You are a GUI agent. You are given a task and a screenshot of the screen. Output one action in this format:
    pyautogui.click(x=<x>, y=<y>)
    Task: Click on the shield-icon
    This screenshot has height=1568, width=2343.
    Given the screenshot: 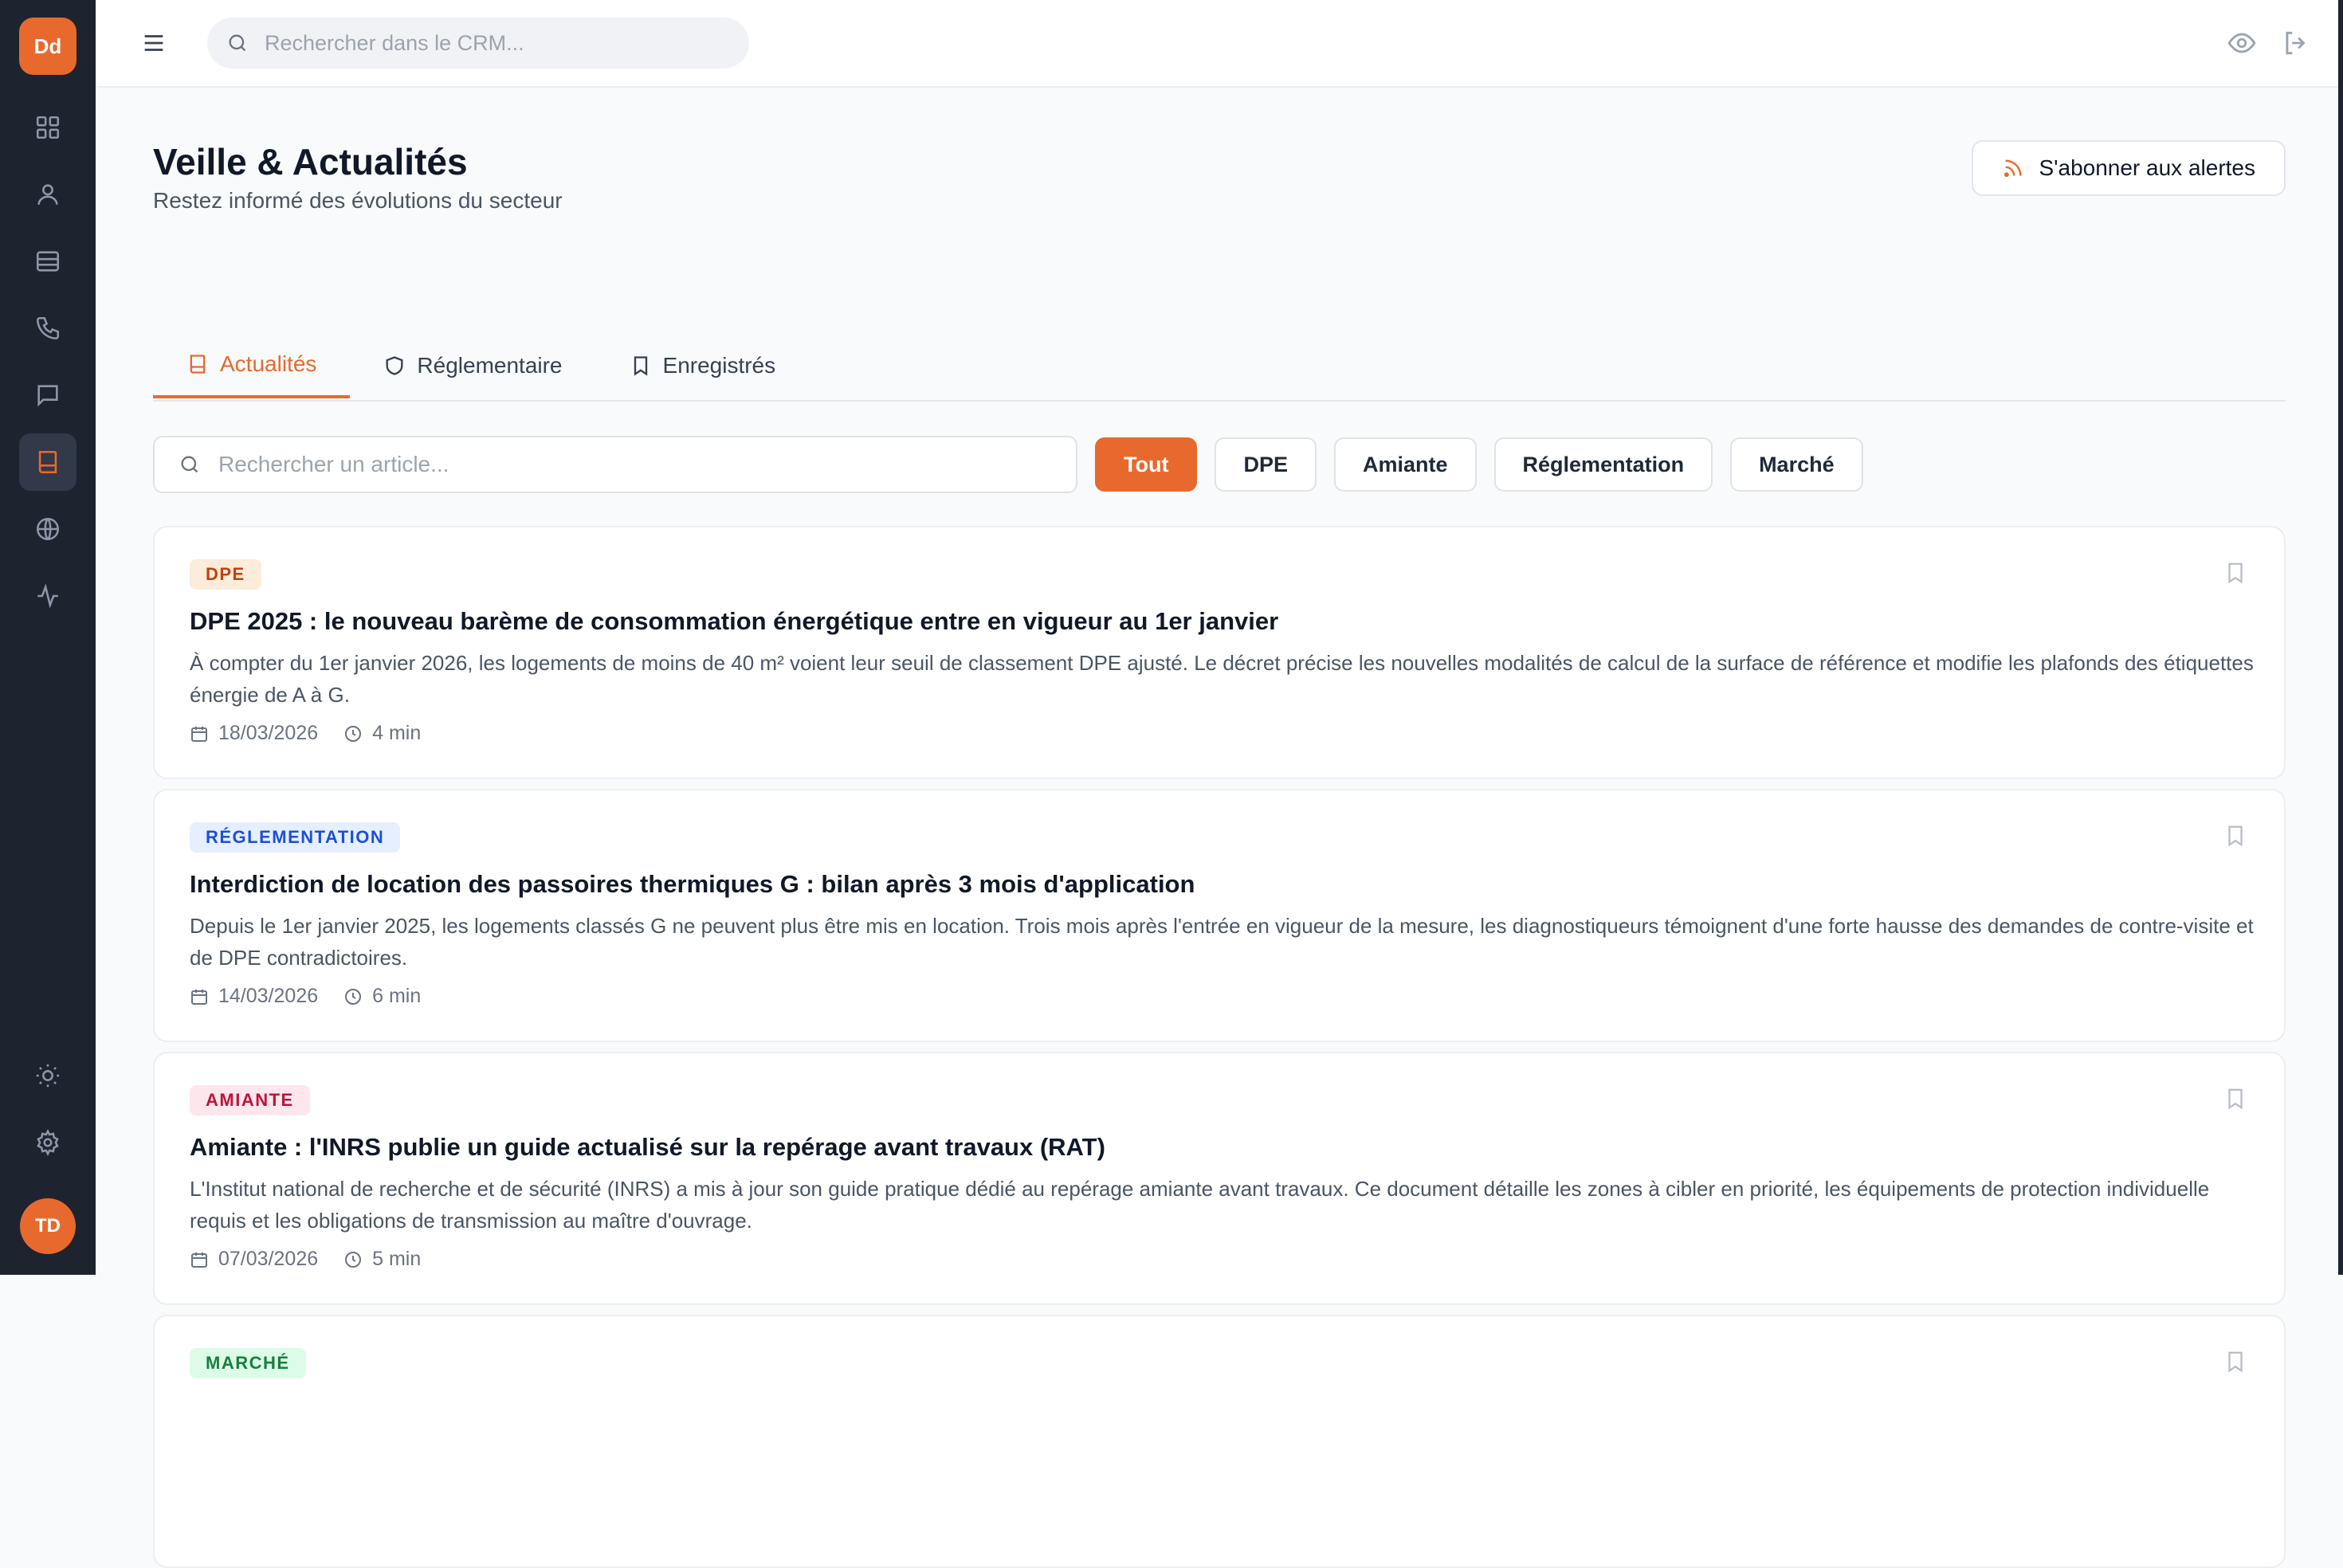 What is the action you would take?
    pyautogui.click(x=394, y=366)
    